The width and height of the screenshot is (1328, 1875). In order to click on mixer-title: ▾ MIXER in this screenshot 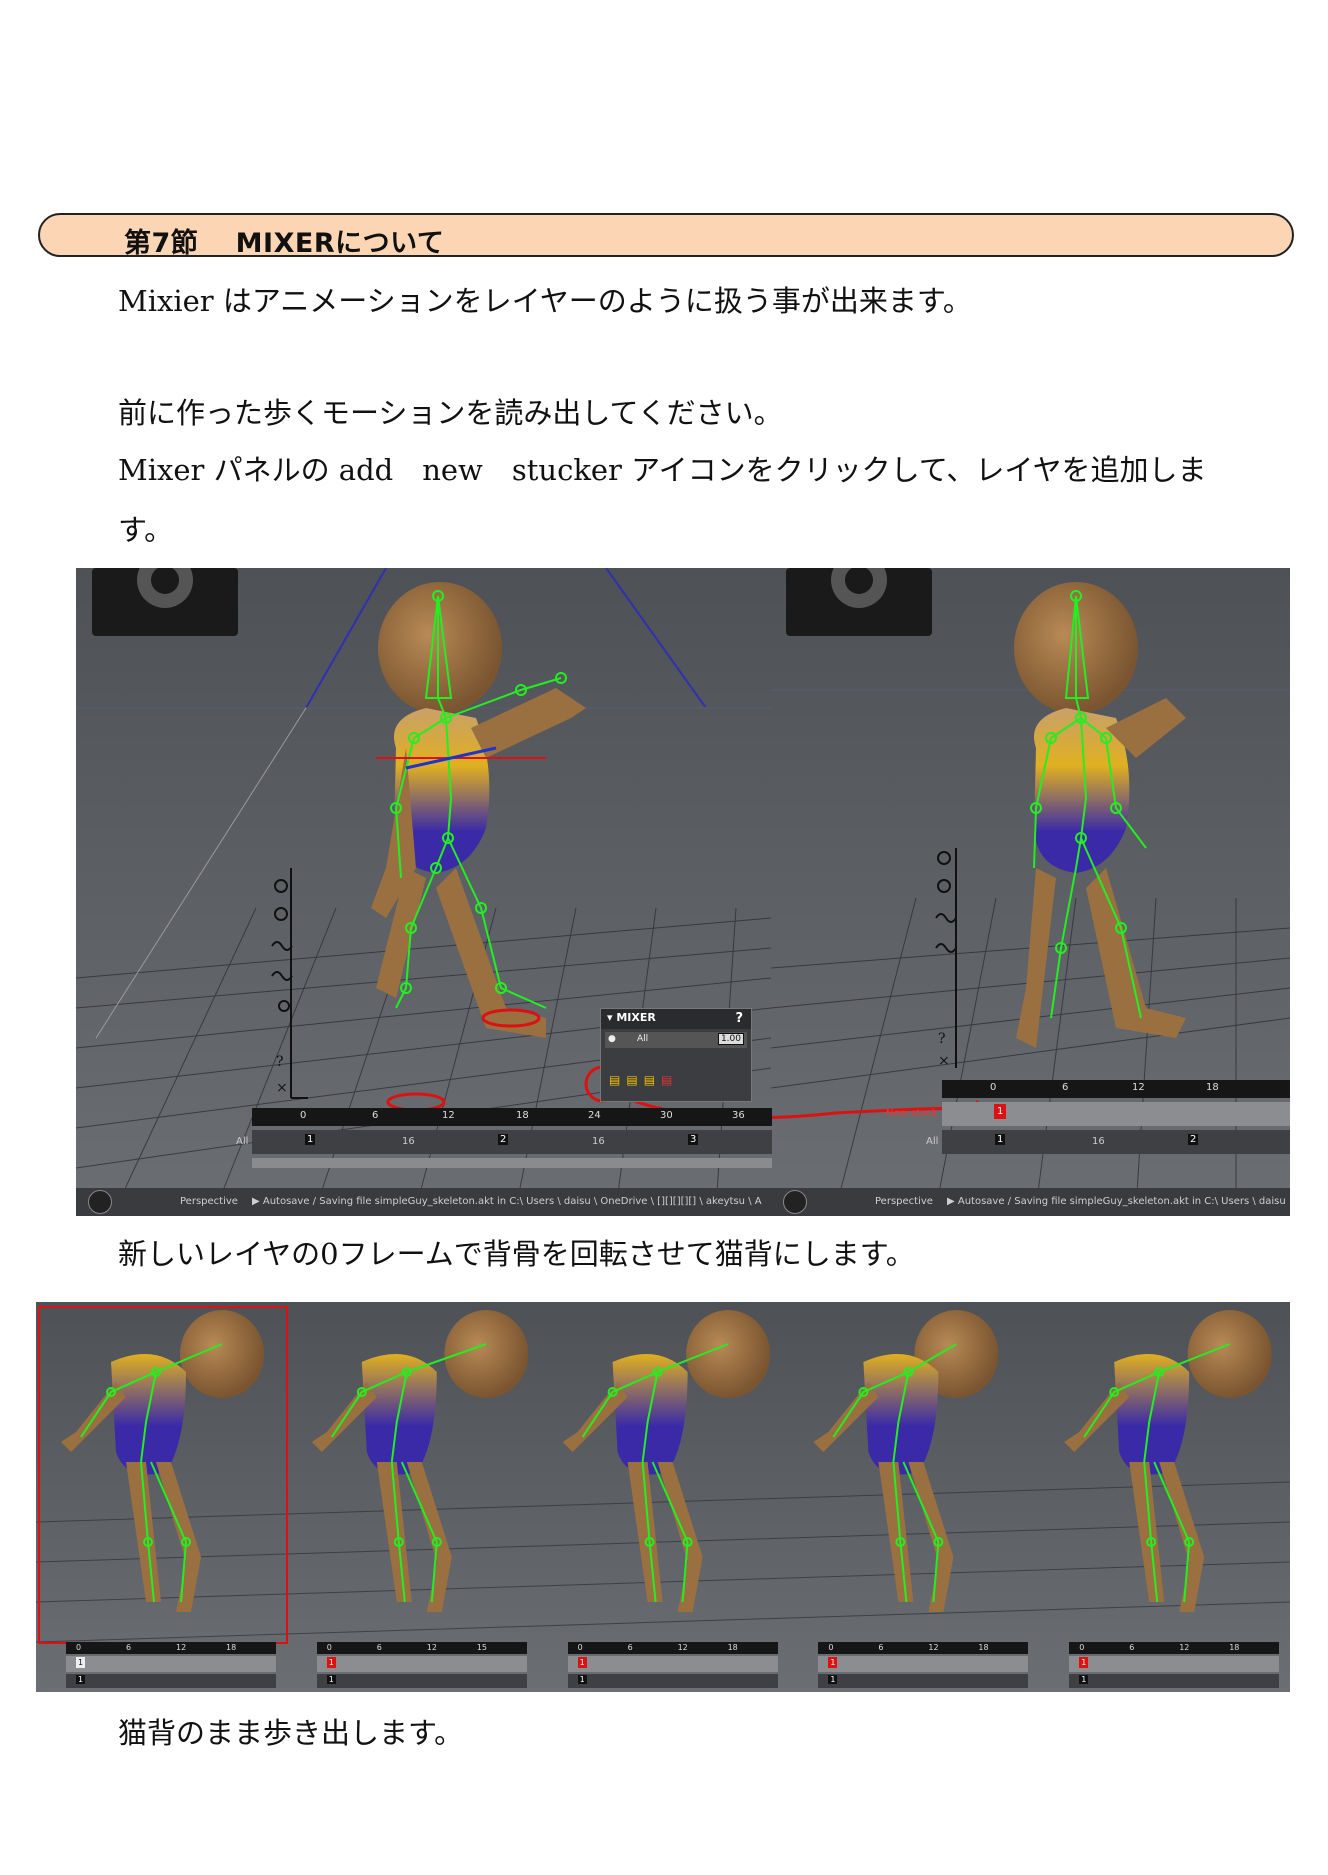, I will do `click(631, 1017)`.